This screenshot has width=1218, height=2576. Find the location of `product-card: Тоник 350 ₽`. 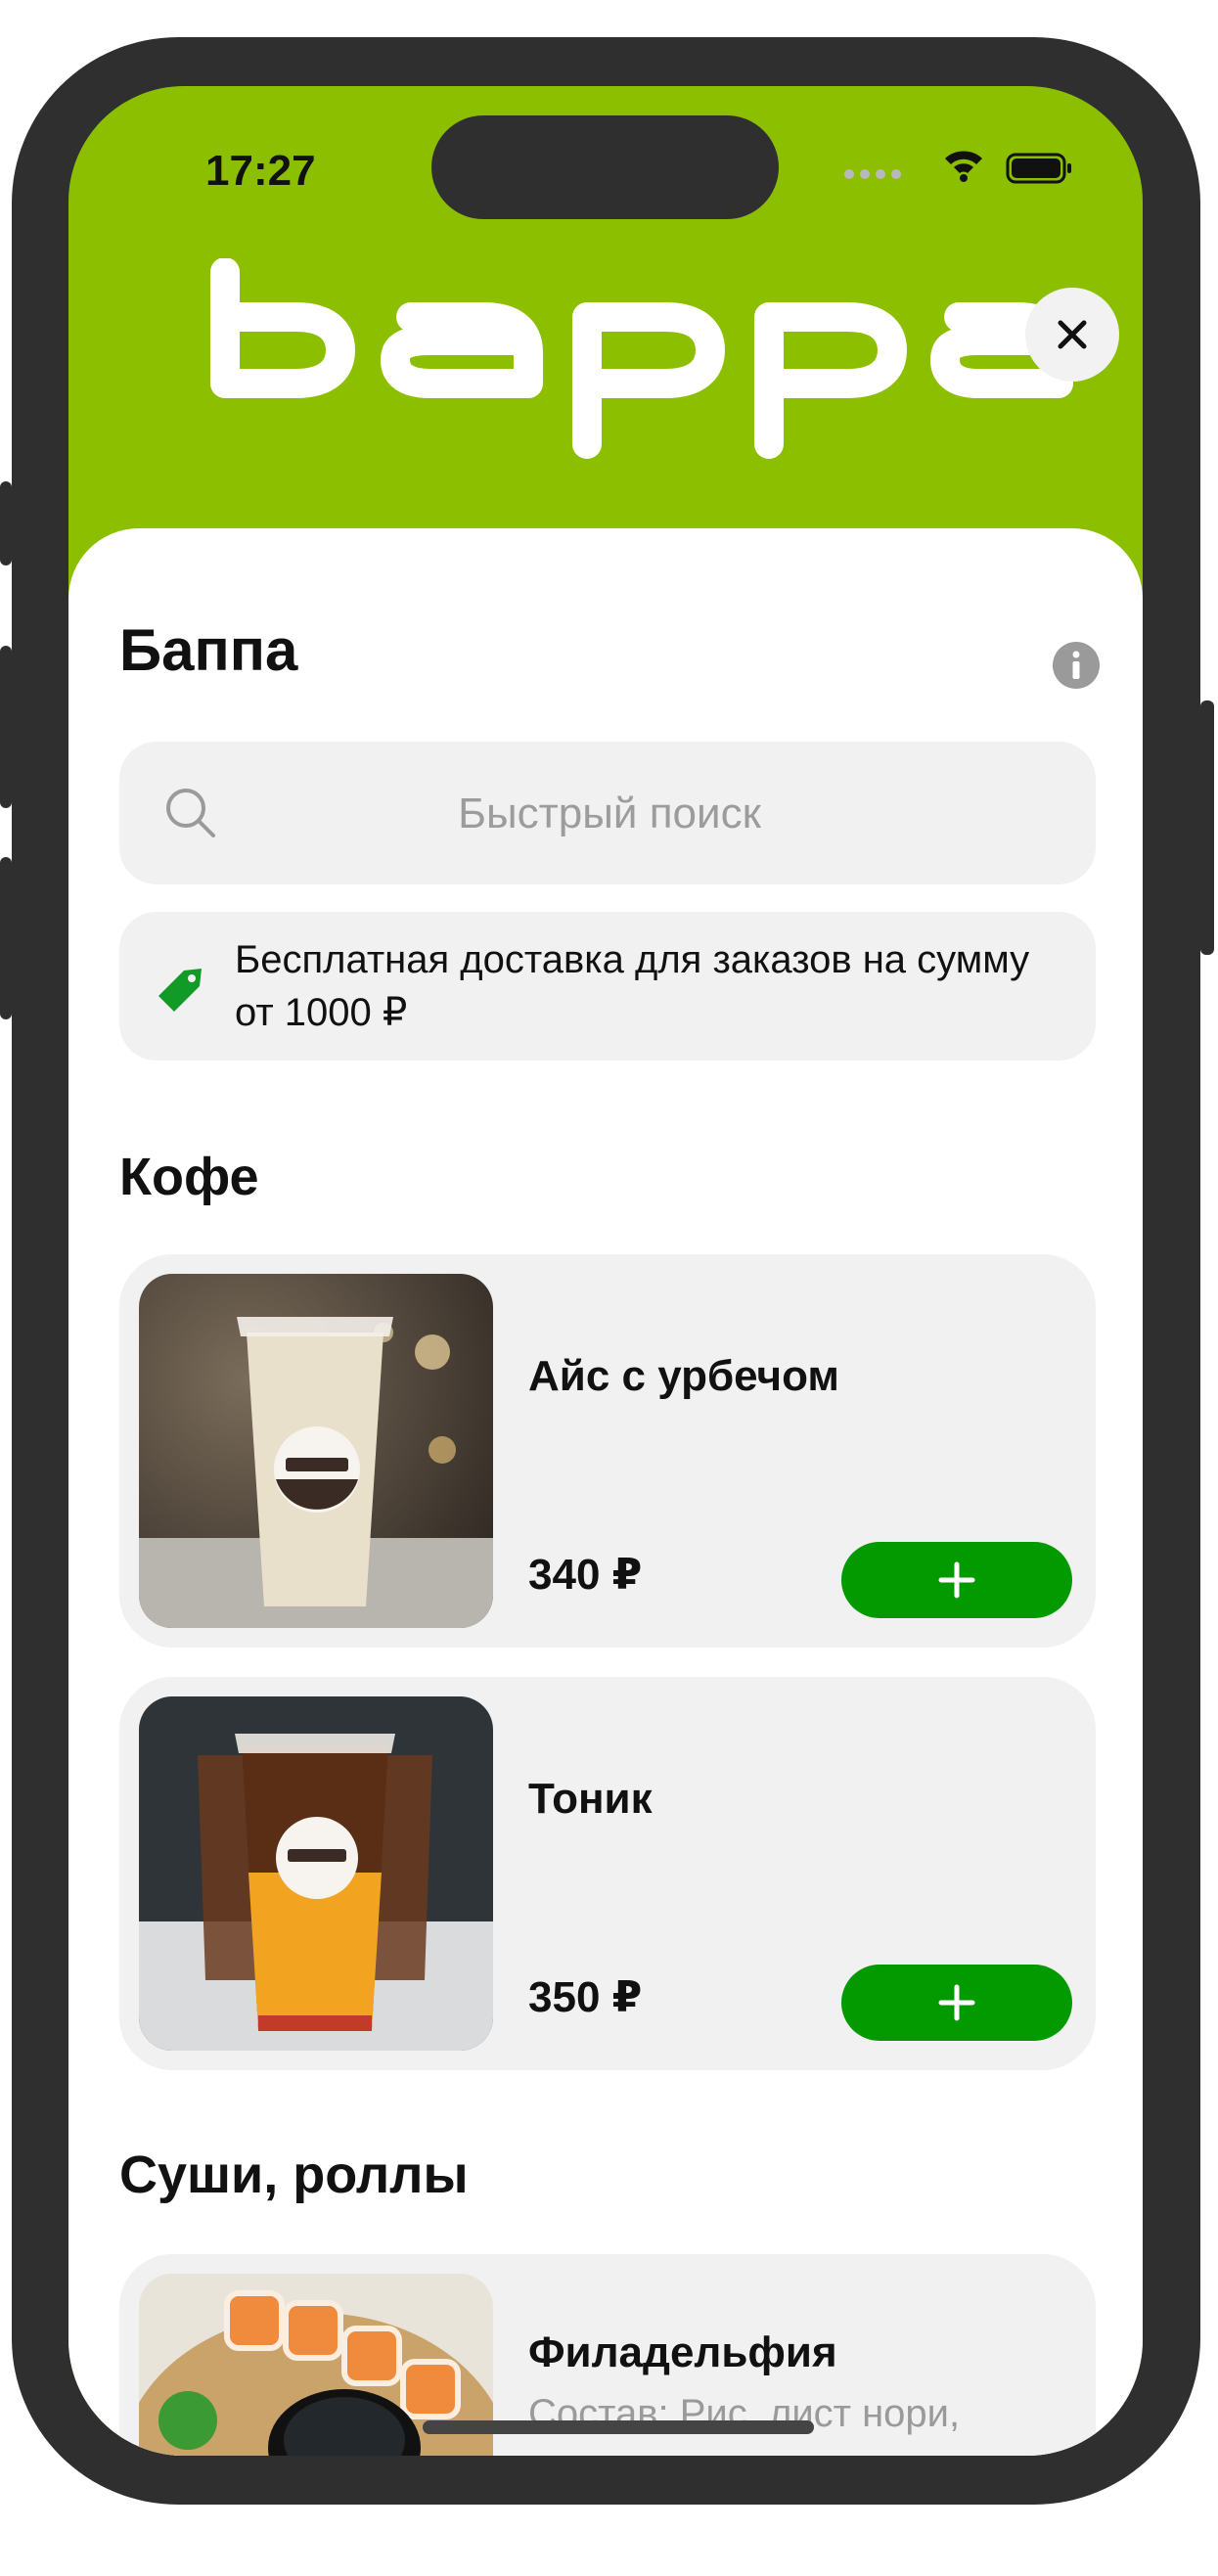

product-card: Тоник 350 ₽ is located at coordinates (607, 1873).